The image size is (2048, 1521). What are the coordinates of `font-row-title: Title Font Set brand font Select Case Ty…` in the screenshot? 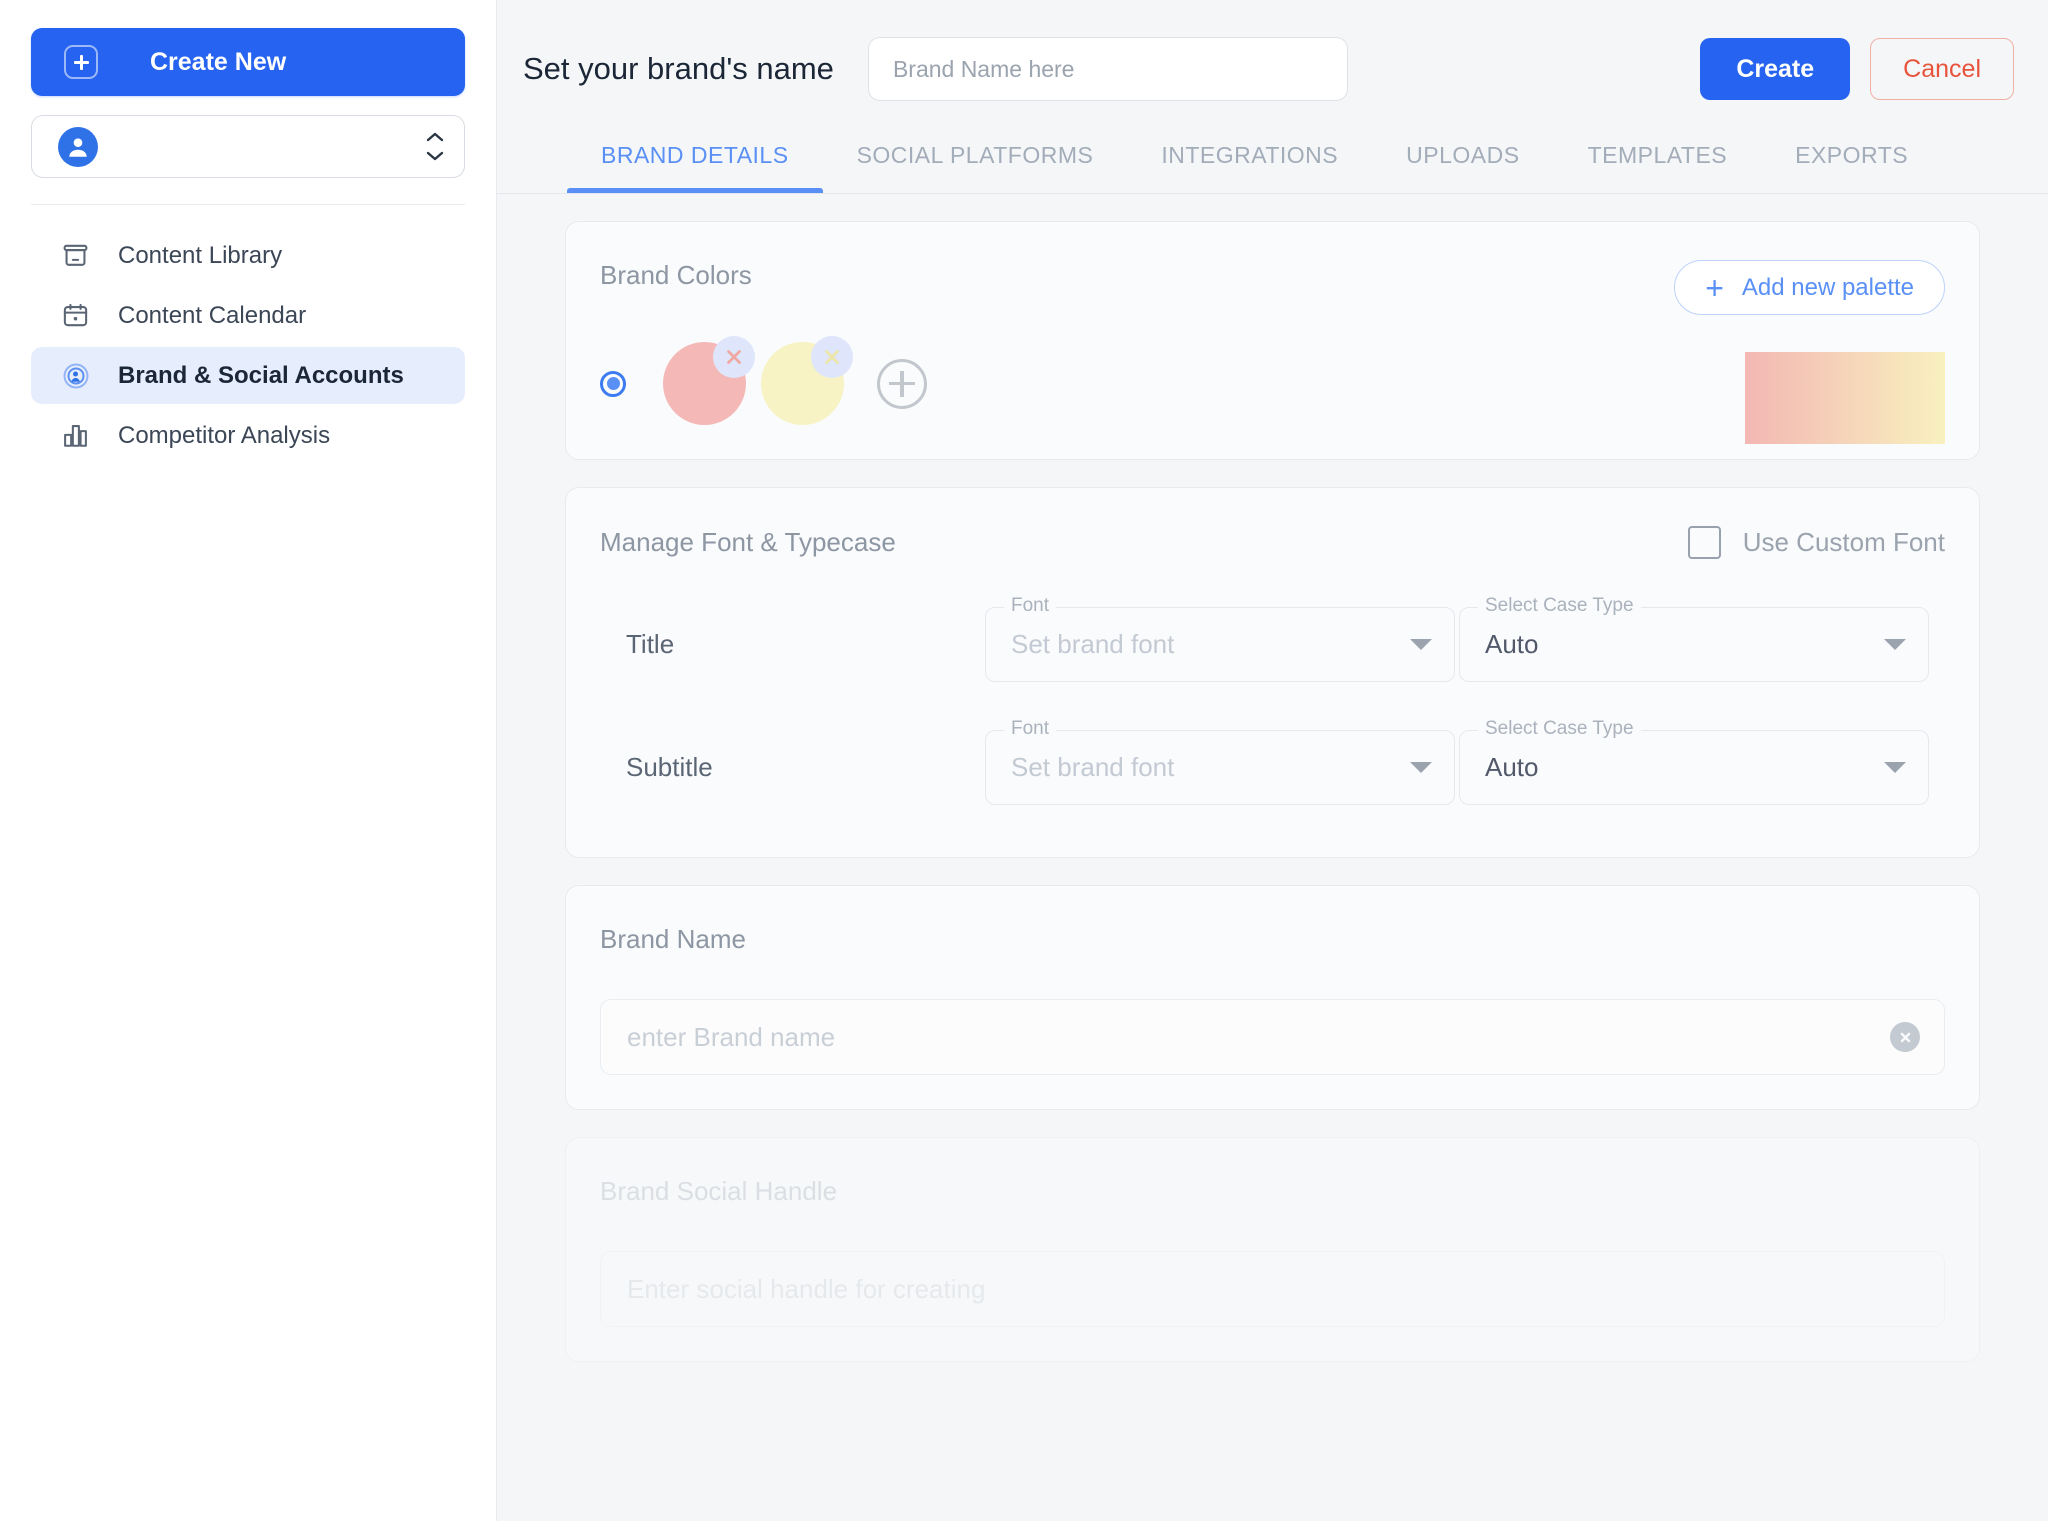 It's located at (1272, 638).